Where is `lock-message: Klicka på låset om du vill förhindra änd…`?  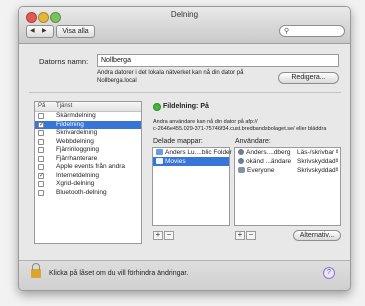 lock-message: Klicka på låset om du vill förhindra änd… is located at coordinates (119, 273).